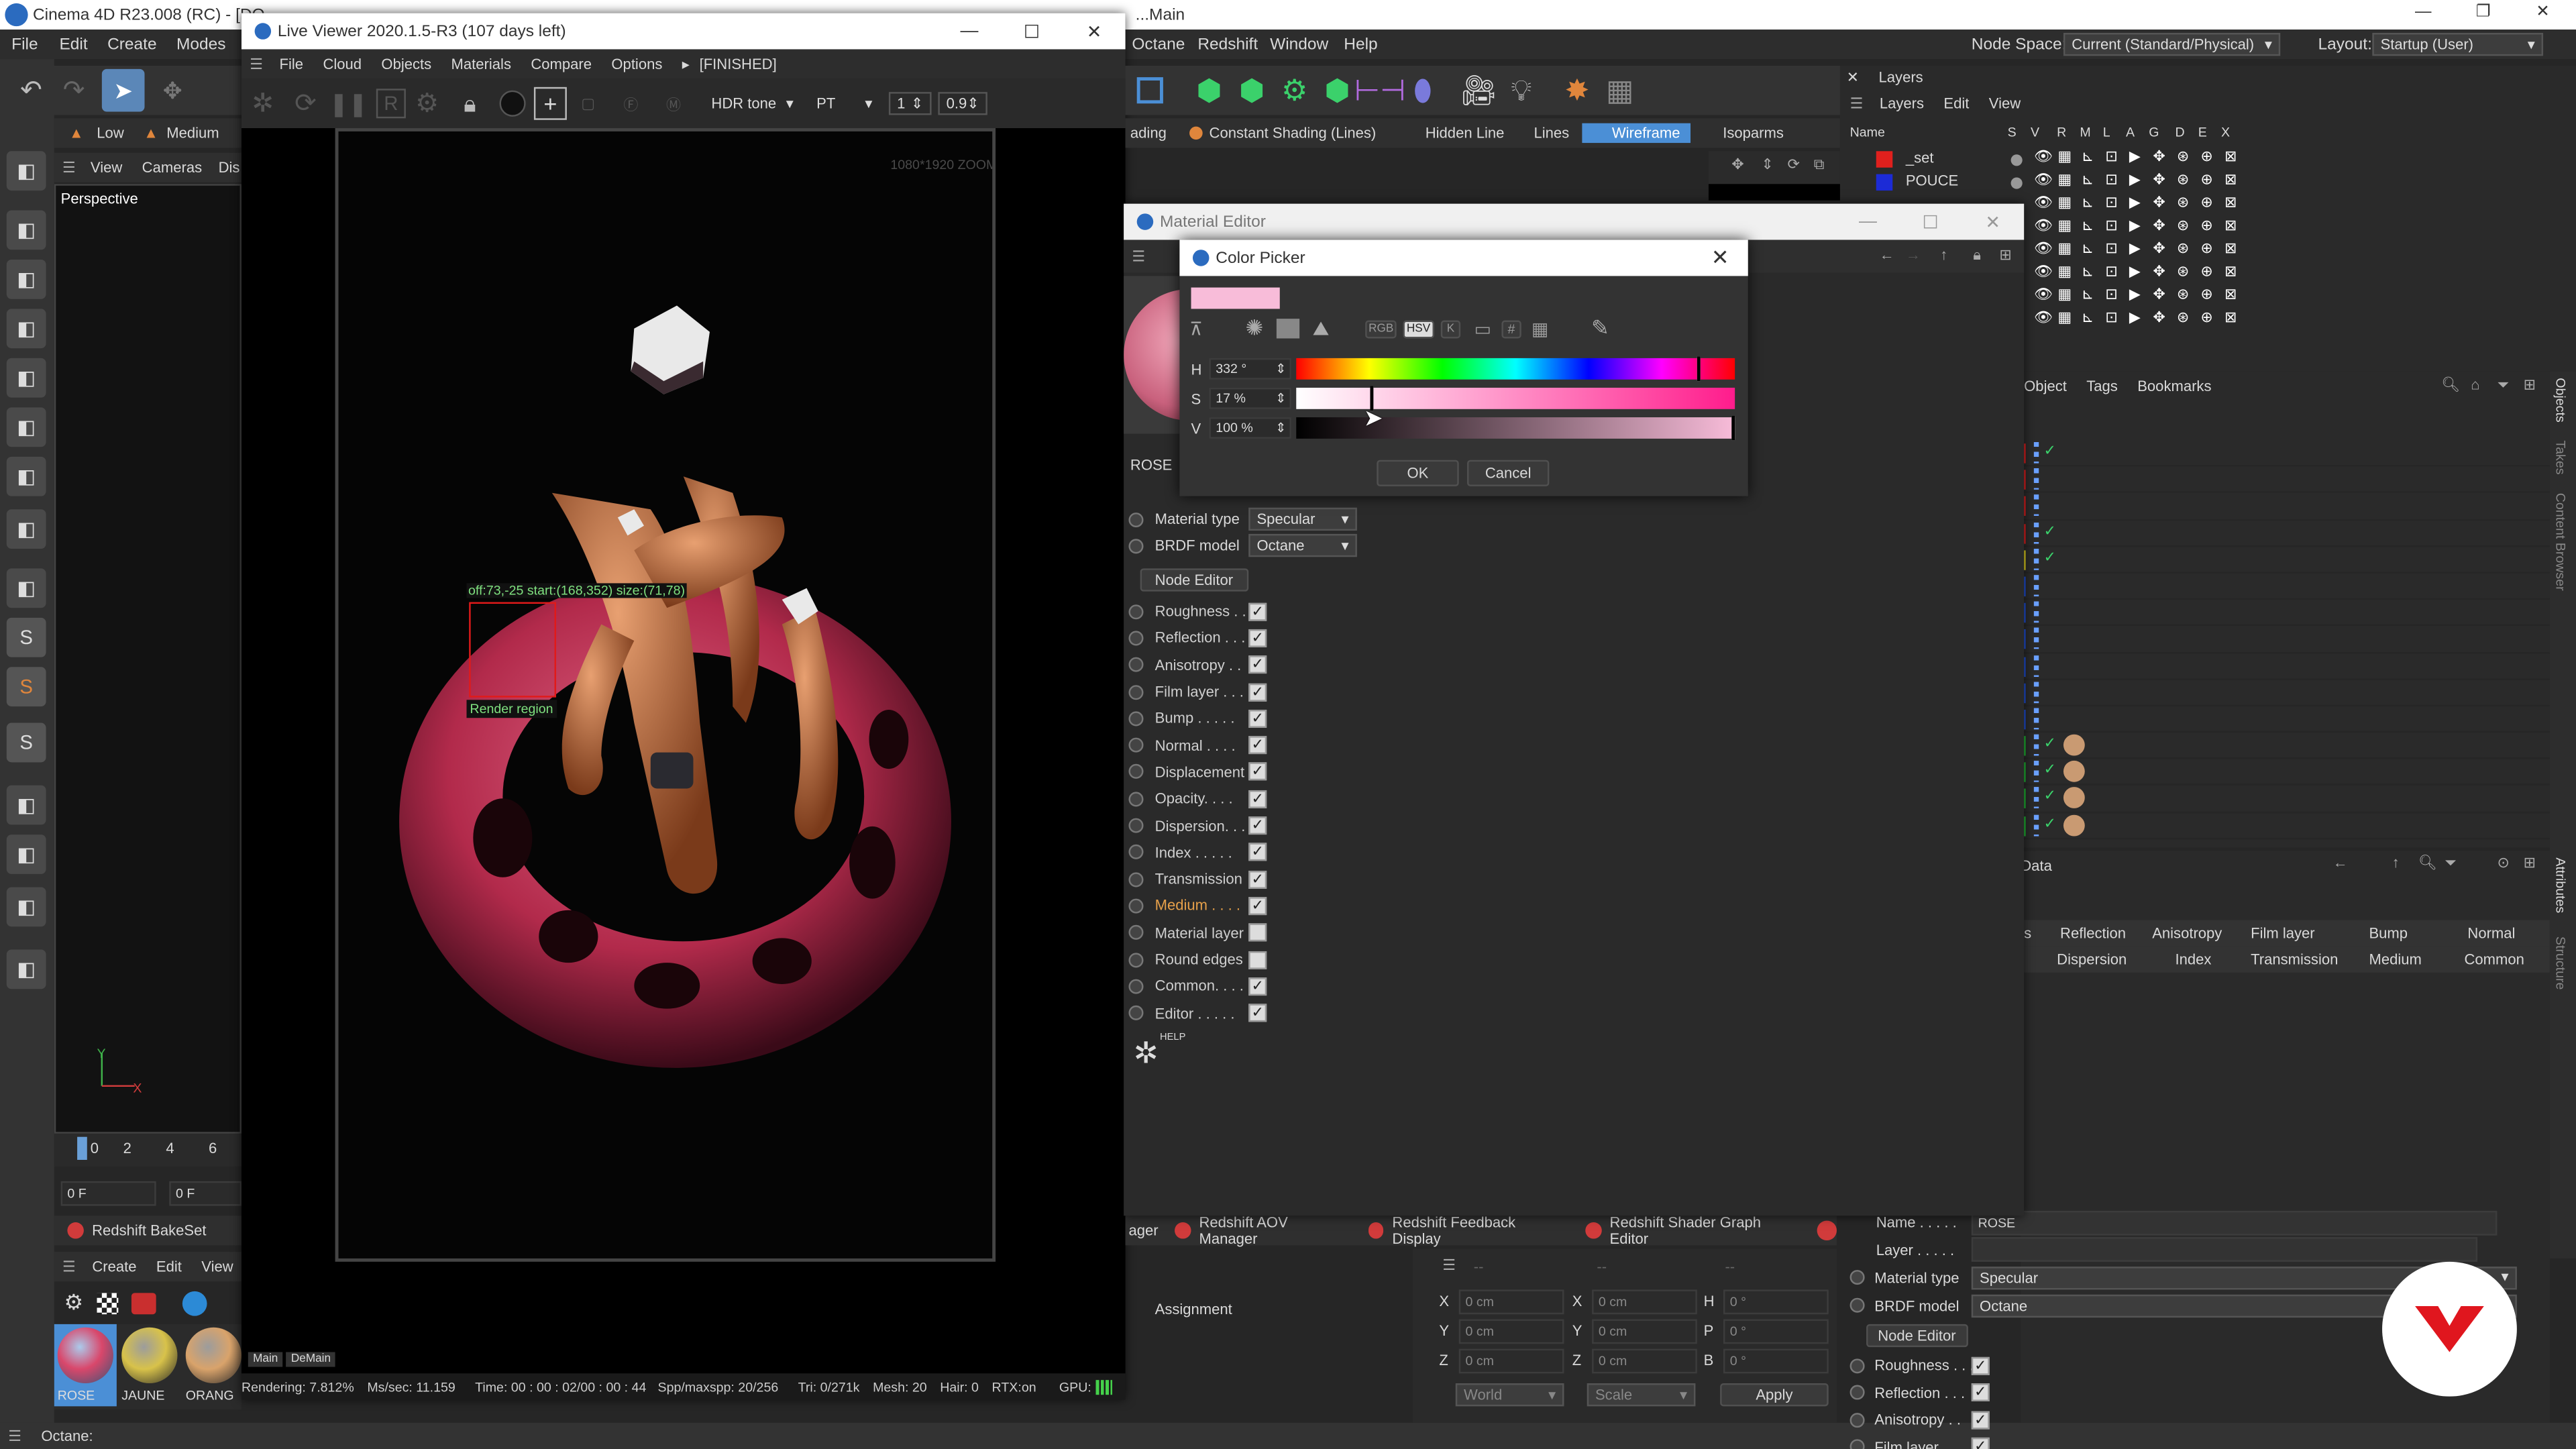  I want to click on attributes-tab: Index, so click(2193, 959).